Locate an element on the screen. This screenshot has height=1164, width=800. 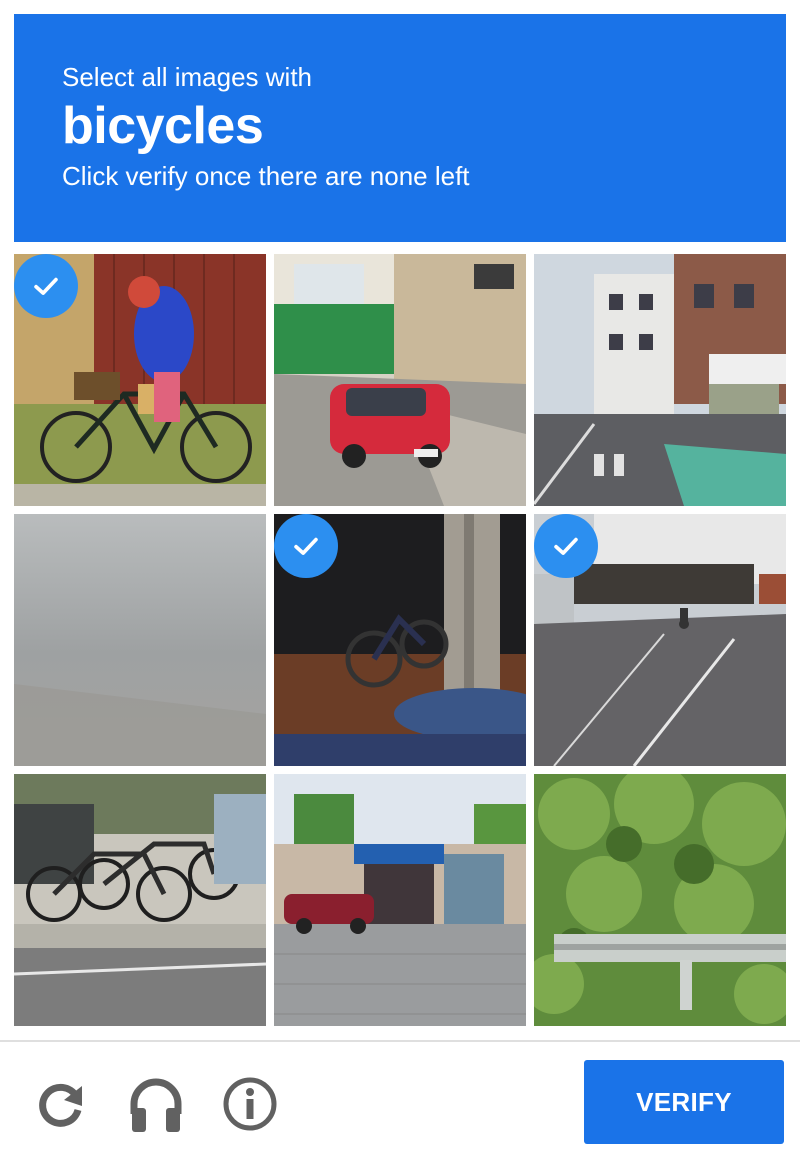
target-object-label: bicycles is located at coordinates (163, 126).